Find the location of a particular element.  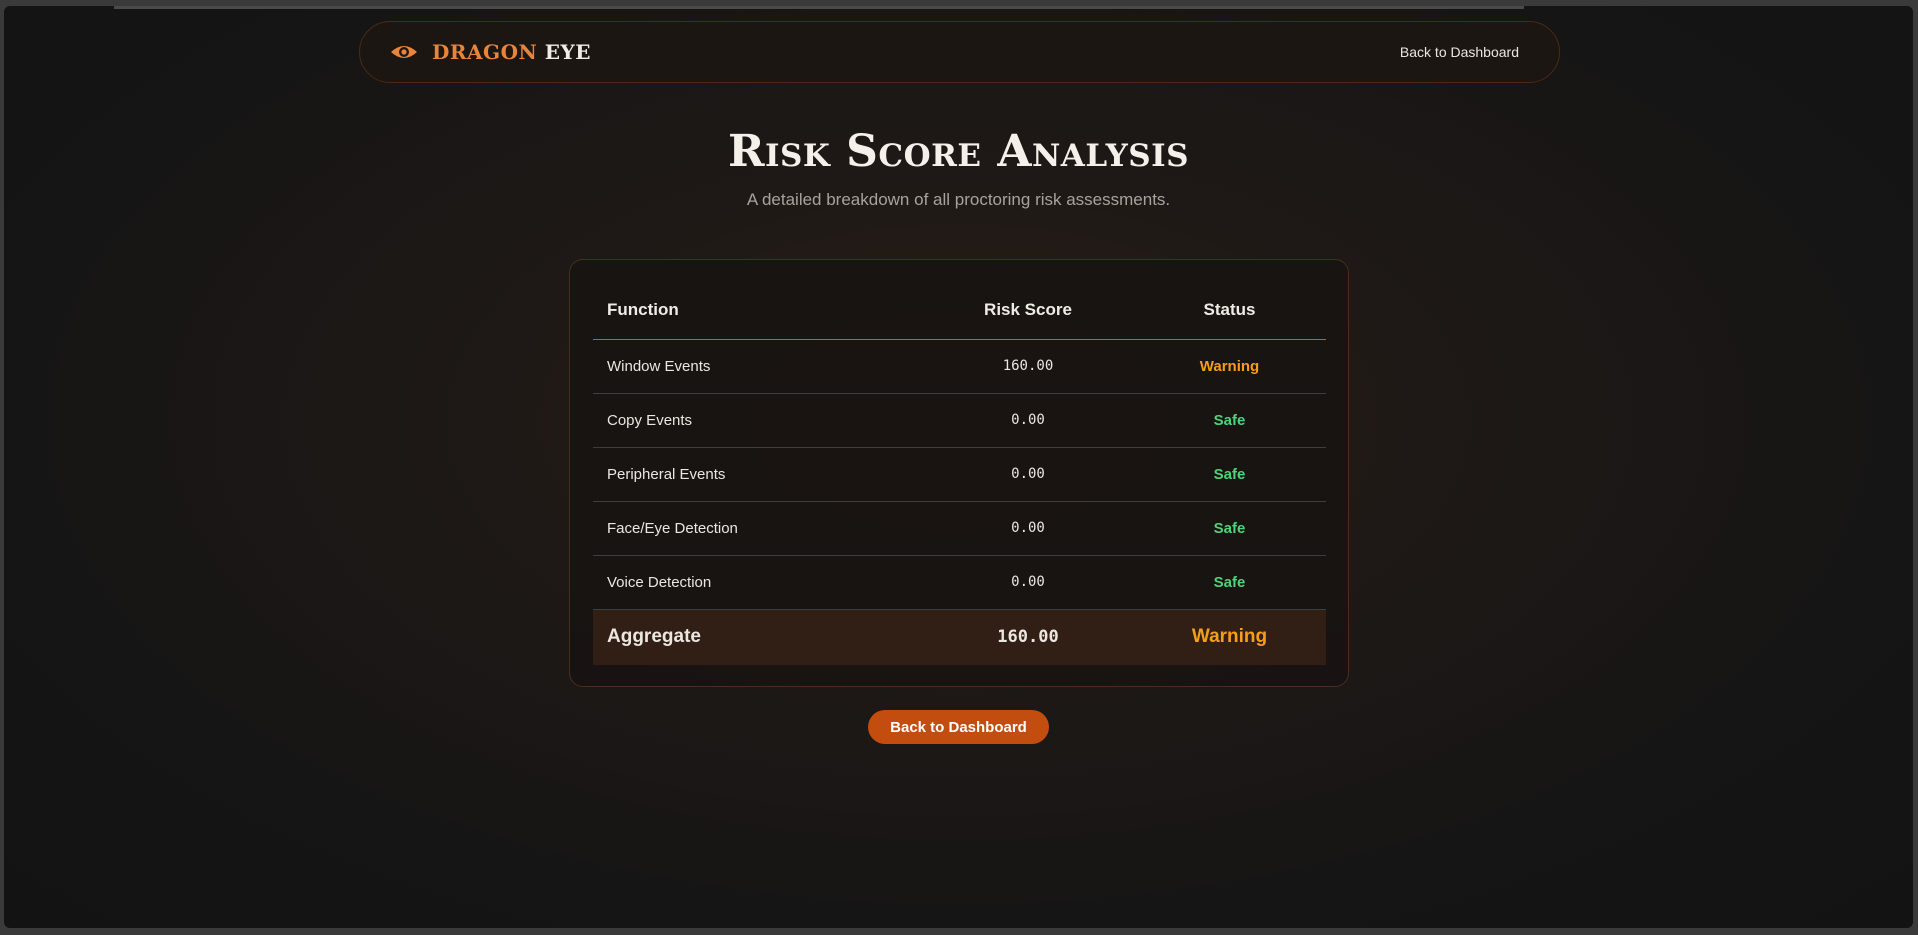

page-title: Risk Score Analysis is located at coordinates (958, 151).